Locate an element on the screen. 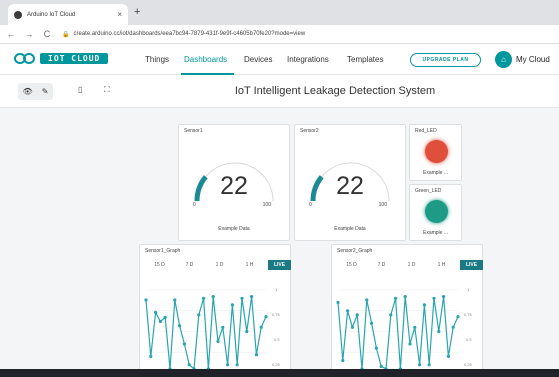 This screenshot has height=377, width=559. lock-icon: 🔒 is located at coordinates (66, 34).